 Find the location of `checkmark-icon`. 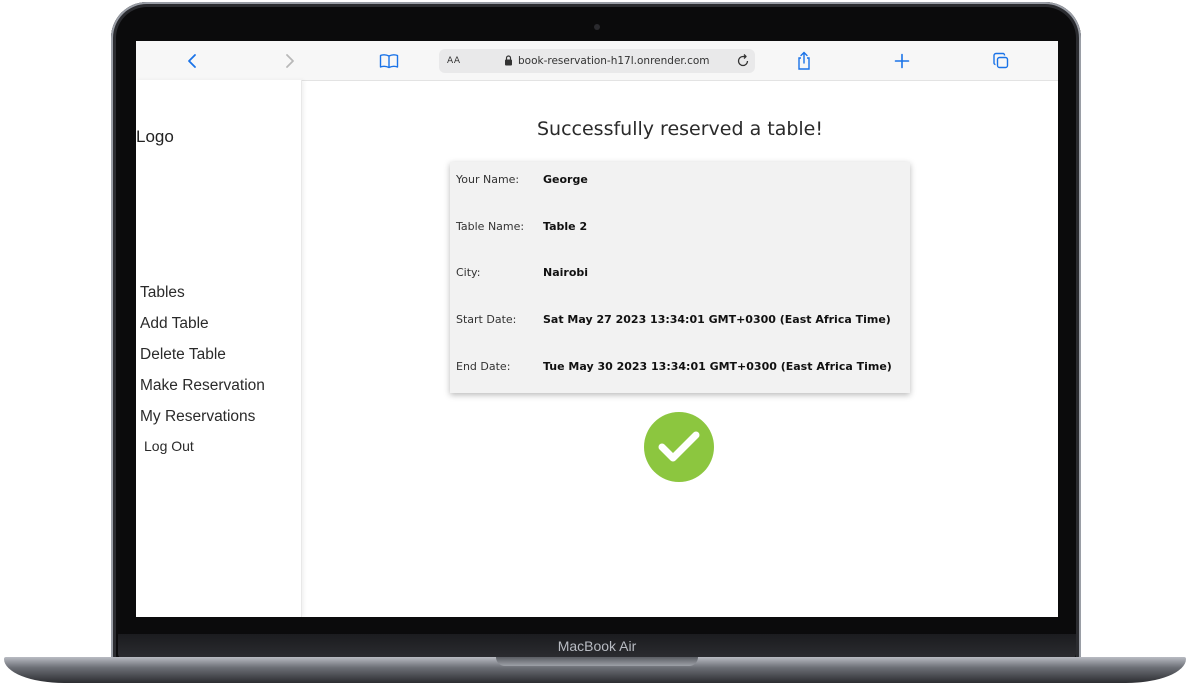

checkmark-icon is located at coordinates (679, 446).